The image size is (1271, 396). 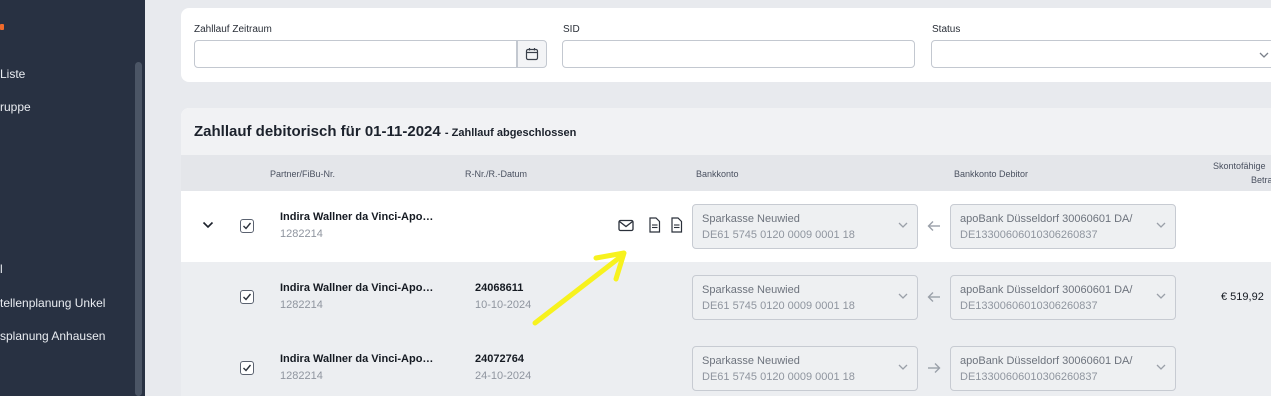 I want to click on col-bankkonto-debitor: Bankkonto Debitor, so click(x=991, y=174).